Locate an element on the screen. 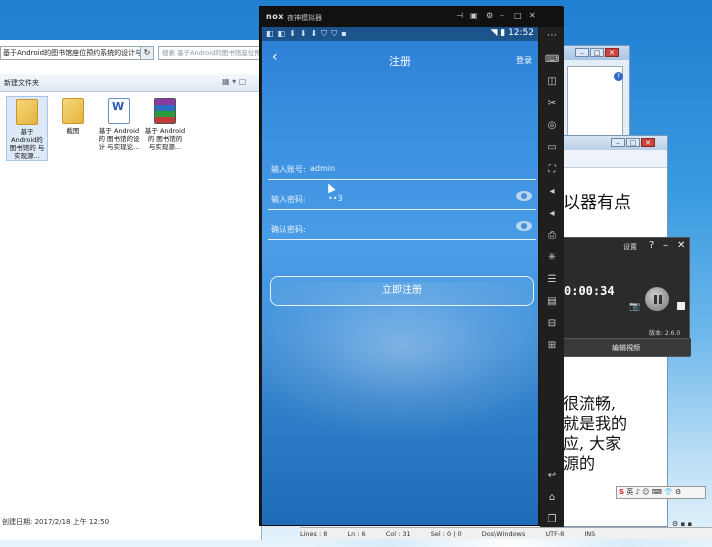 The image size is (712, 547). editor-text-block: 很流畅, 就是我的 应, 大家 源的 is located at coordinates (595, 434).